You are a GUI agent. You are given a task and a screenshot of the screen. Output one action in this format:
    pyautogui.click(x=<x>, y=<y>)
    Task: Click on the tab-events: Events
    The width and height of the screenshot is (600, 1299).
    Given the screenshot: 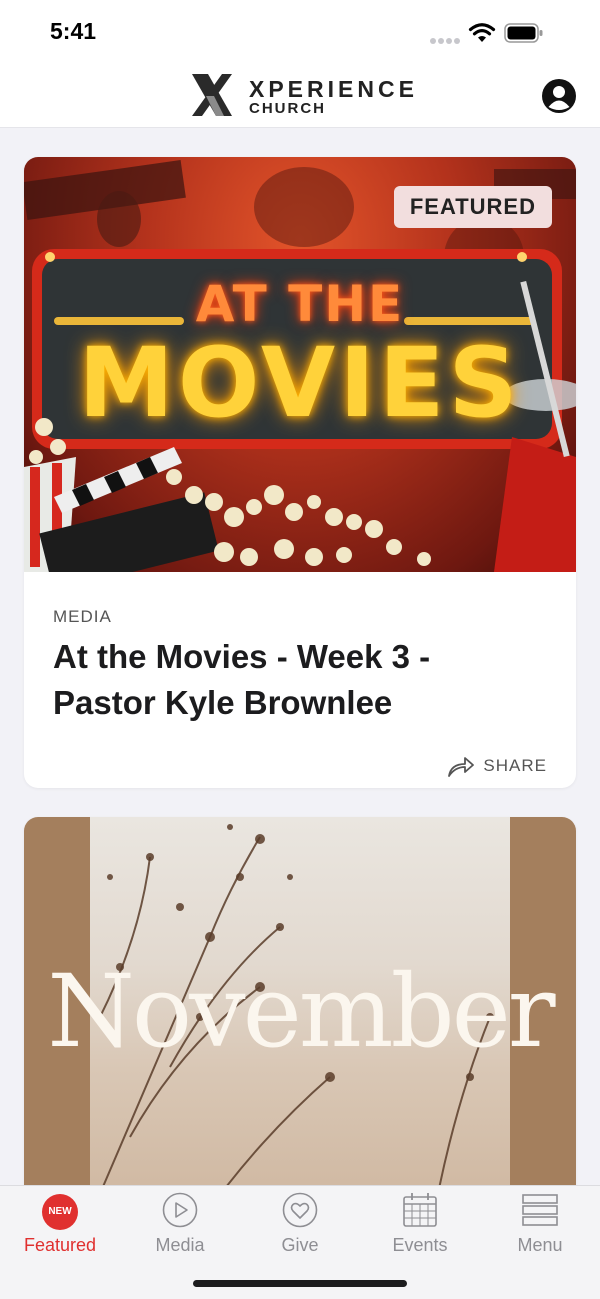 What is the action you would take?
    pyautogui.click(x=420, y=1224)
    